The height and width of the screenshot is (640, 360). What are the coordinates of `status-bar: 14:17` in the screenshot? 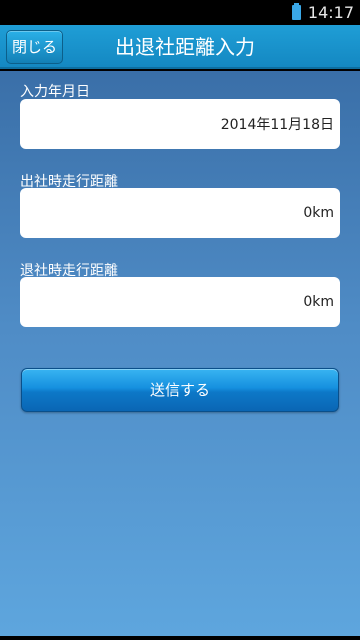 It's located at (180, 12).